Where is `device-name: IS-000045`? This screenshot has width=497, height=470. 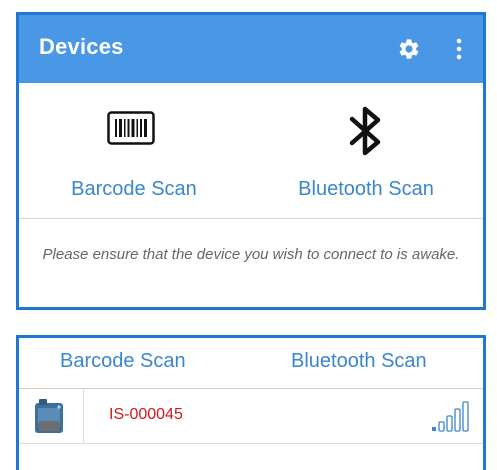
device-name: IS-000045 is located at coordinates (146, 414).